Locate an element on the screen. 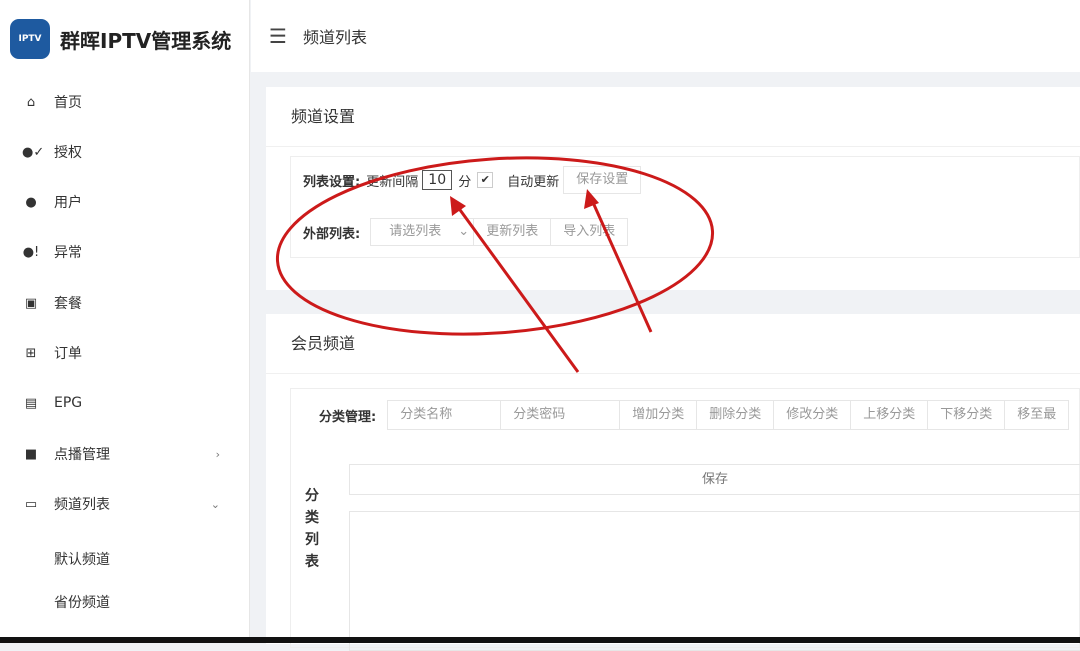 This screenshot has height=651, width=1080. sidebar-item-channels: ▭ 频道列表 ⌄ is located at coordinates (125, 504).